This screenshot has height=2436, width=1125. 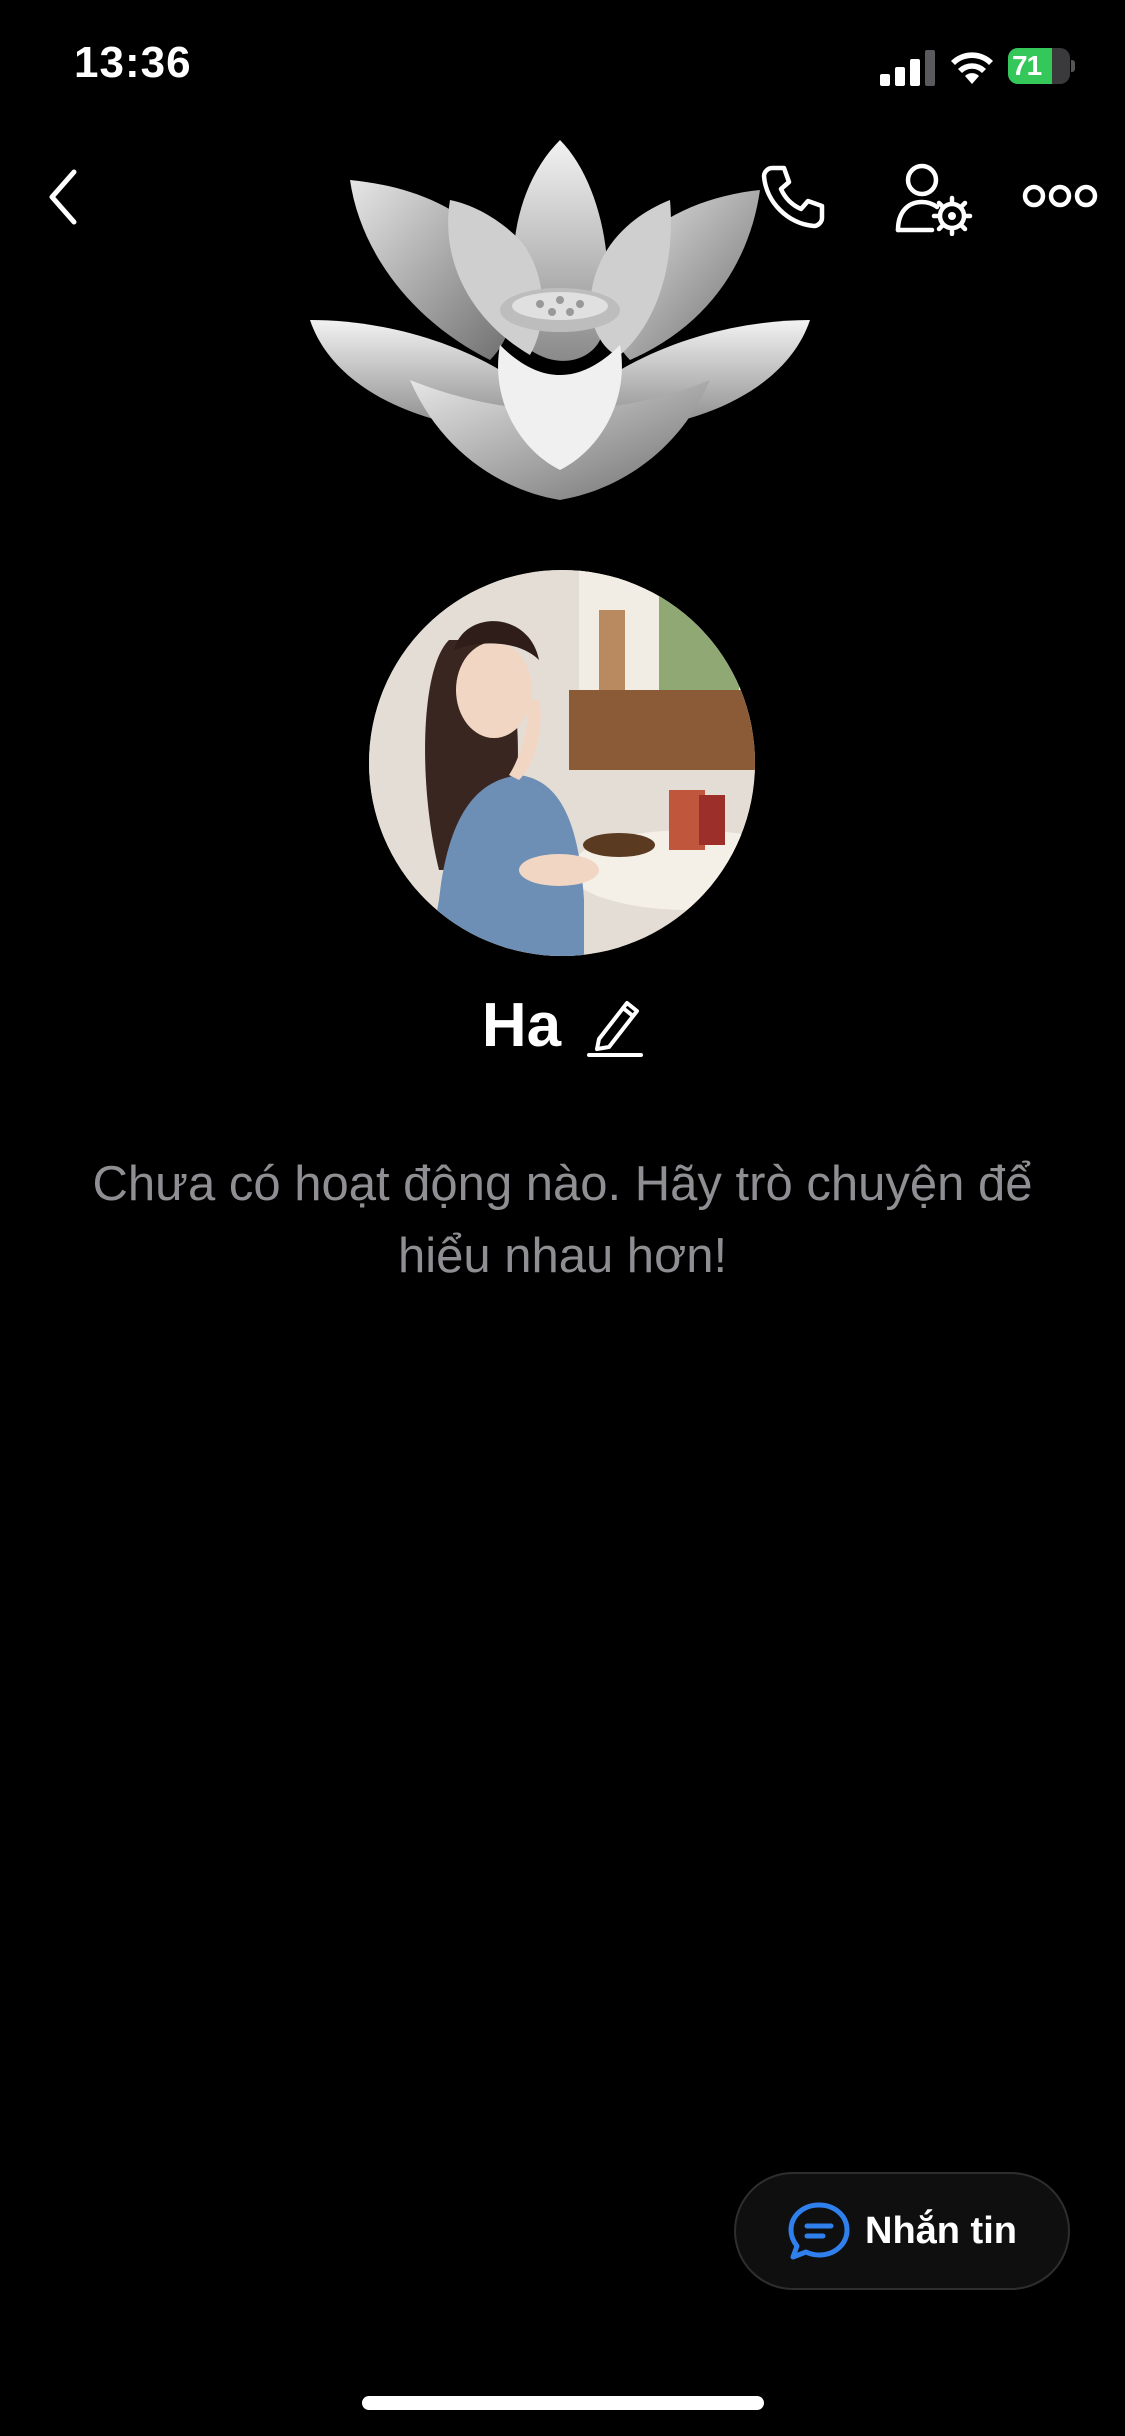 I want to click on more-icon, so click(x=1060, y=196).